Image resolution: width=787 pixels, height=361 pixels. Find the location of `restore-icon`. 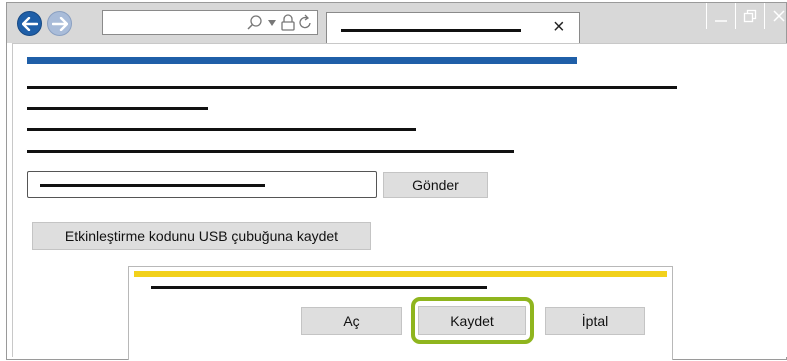

restore-icon is located at coordinates (750, 16).